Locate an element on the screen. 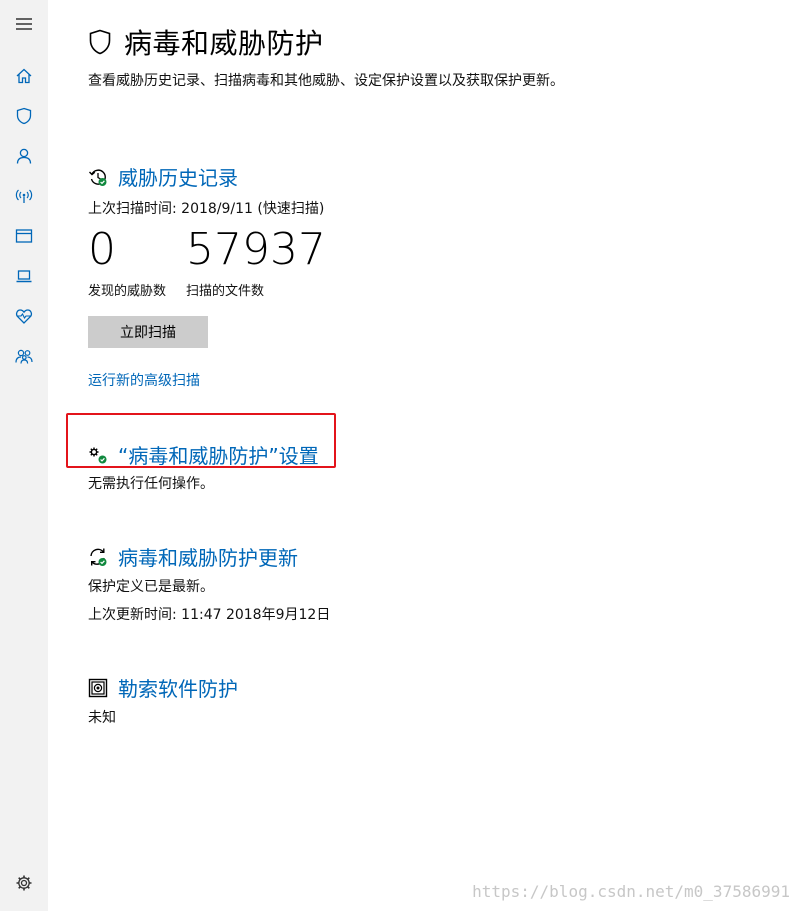  files-scanned-label: 扫描的文件数 is located at coordinates (225, 291).